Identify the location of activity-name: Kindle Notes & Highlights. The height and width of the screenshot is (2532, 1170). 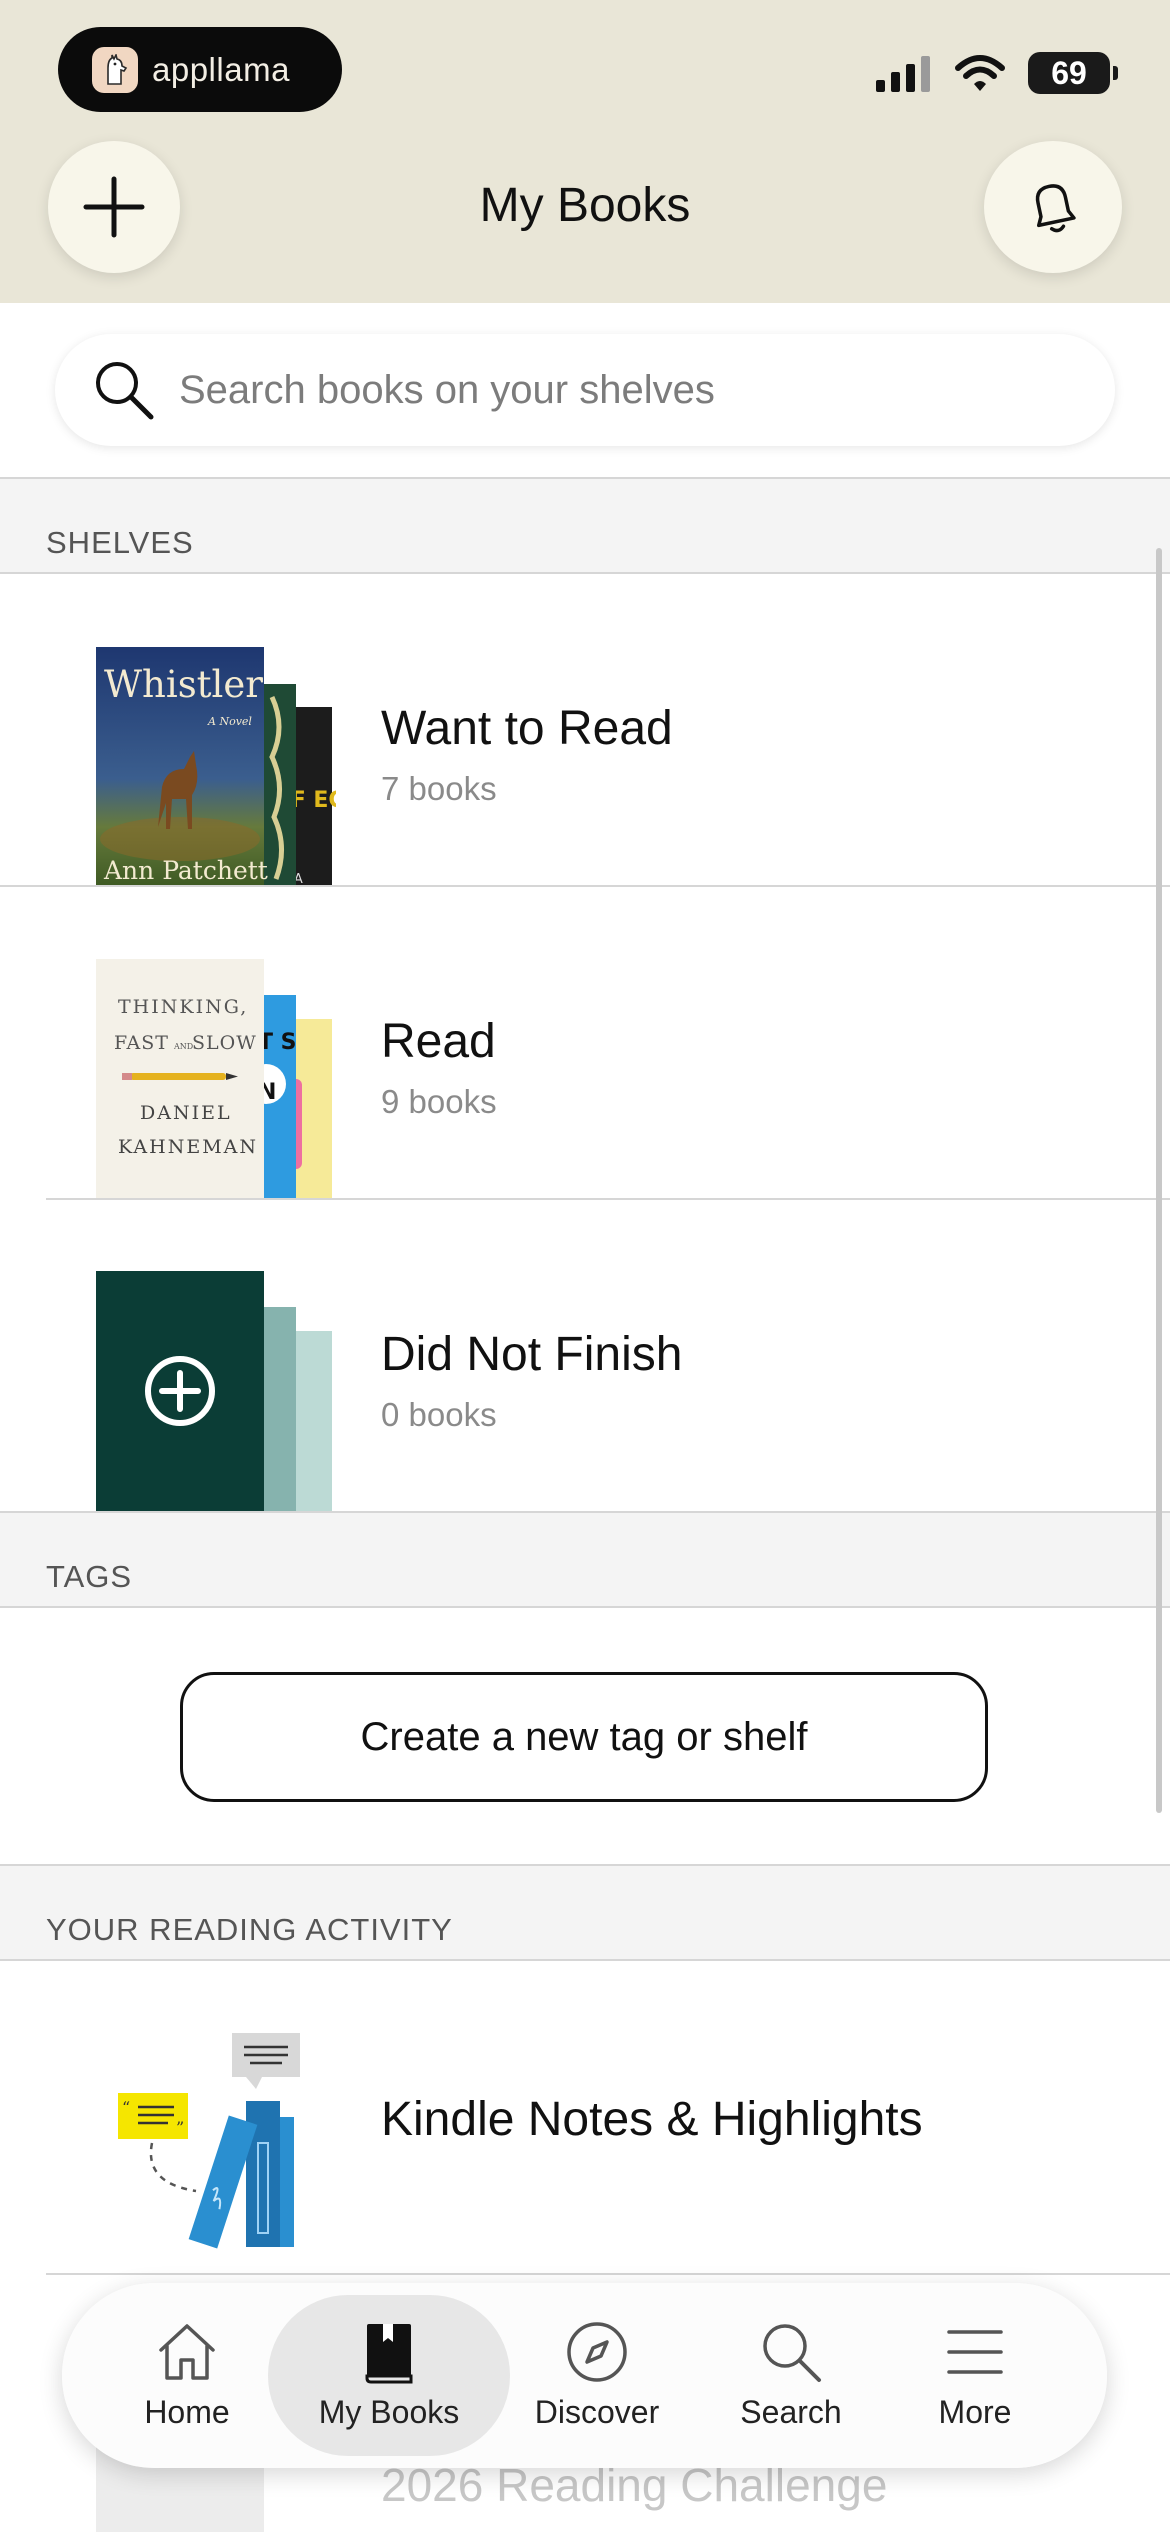
(652, 2119).